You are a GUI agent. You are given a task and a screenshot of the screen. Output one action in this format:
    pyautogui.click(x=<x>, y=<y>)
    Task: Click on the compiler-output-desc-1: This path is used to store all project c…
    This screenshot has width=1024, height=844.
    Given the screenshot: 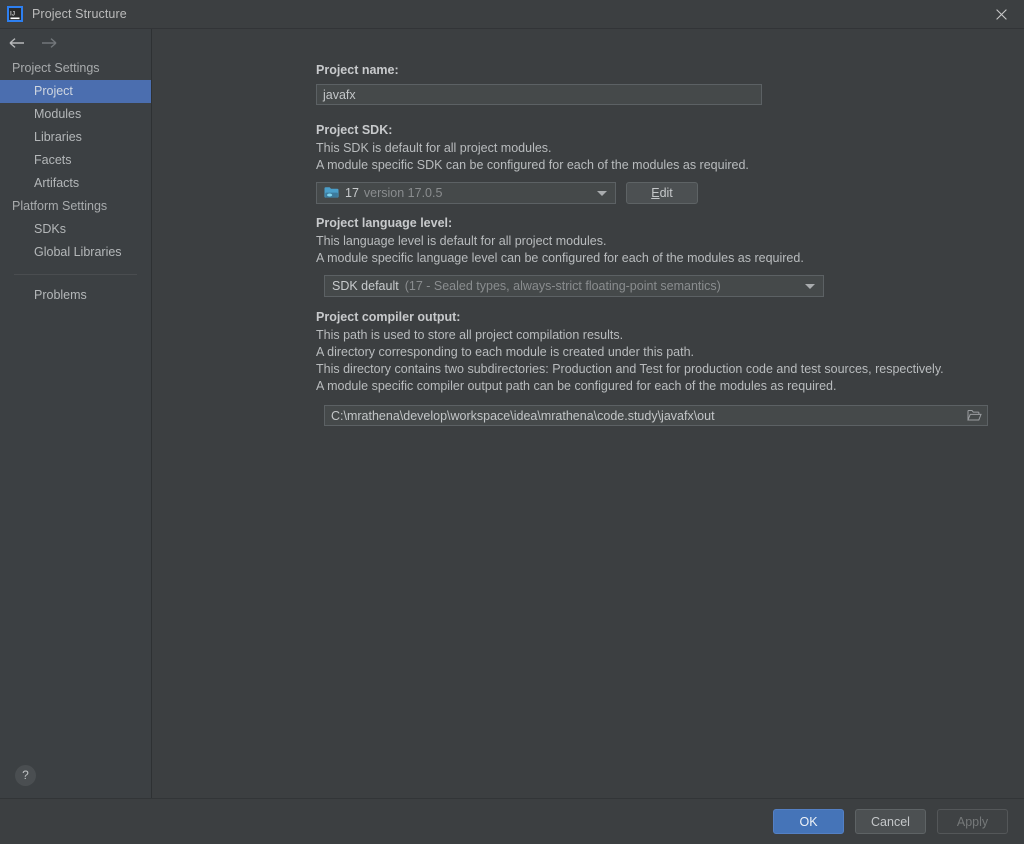 What is the action you would take?
    pyautogui.click(x=470, y=335)
    